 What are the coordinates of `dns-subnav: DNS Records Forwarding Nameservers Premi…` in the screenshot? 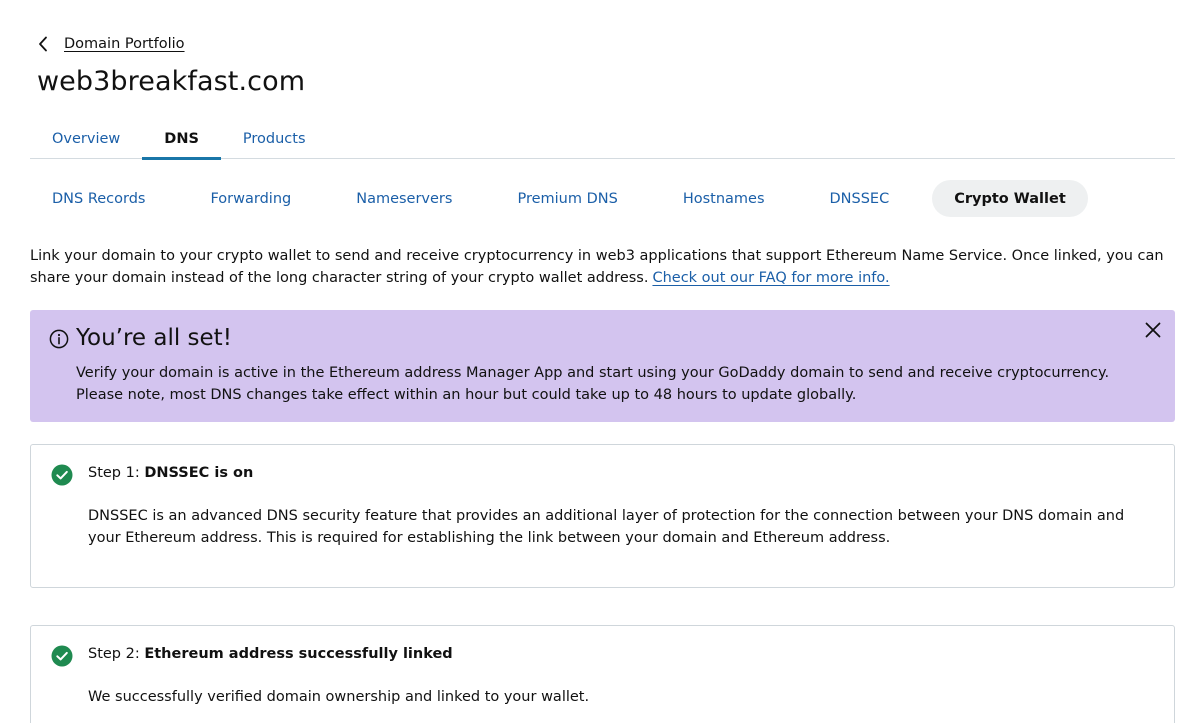 It's located at (569, 198).